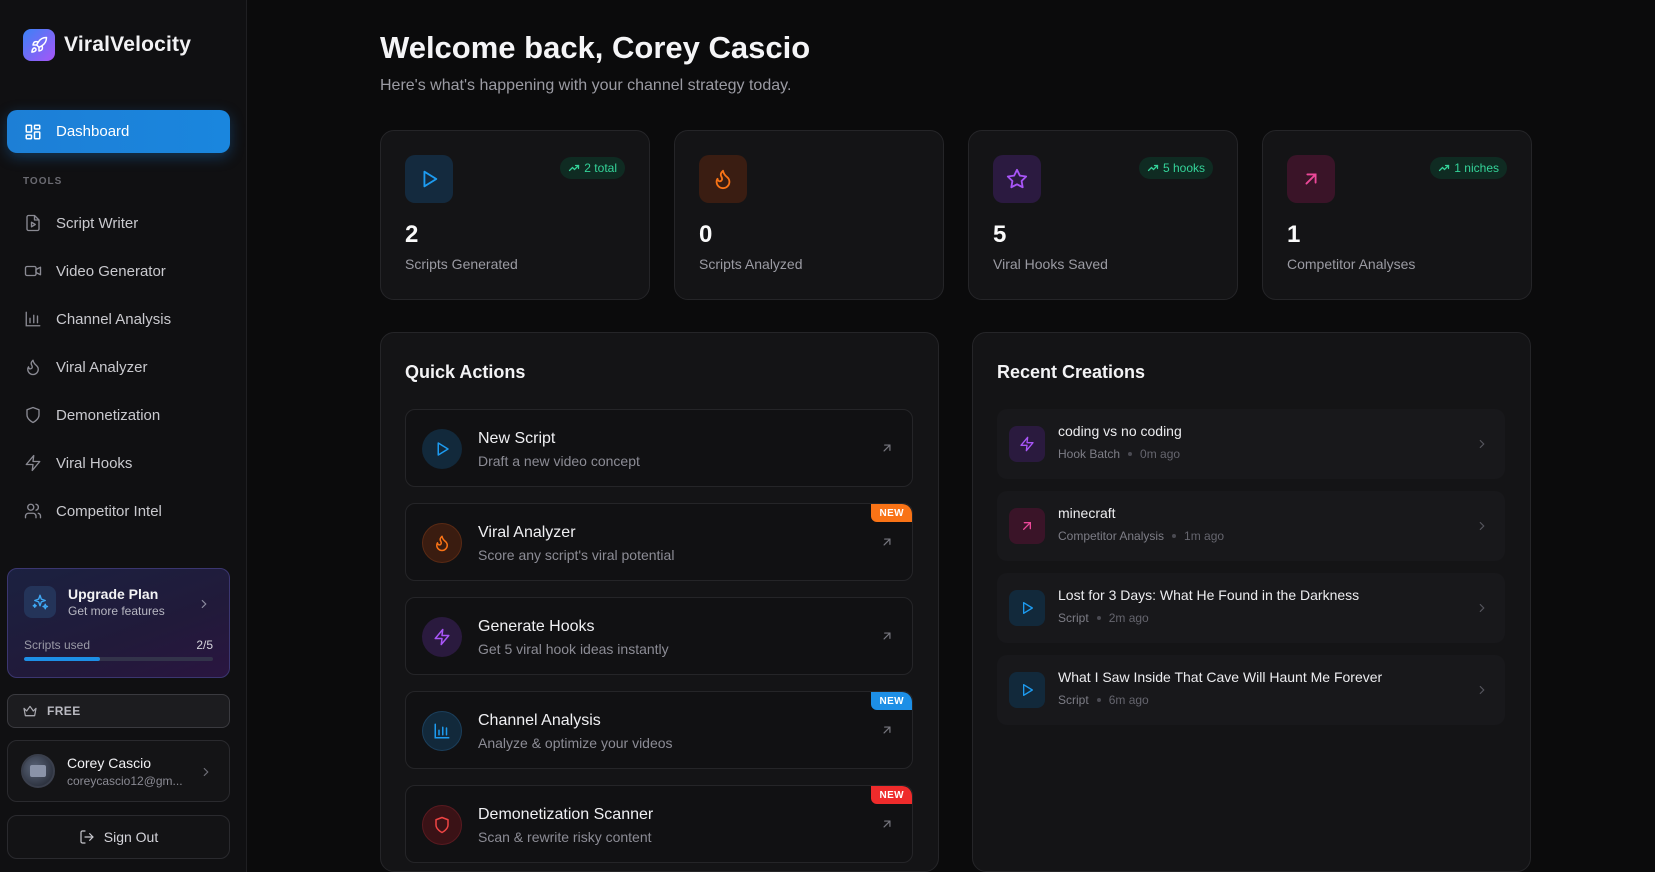 The width and height of the screenshot is (1655, 872). I want to click on sidebar-item-demonetization: Demonetization, so click(118, 415).